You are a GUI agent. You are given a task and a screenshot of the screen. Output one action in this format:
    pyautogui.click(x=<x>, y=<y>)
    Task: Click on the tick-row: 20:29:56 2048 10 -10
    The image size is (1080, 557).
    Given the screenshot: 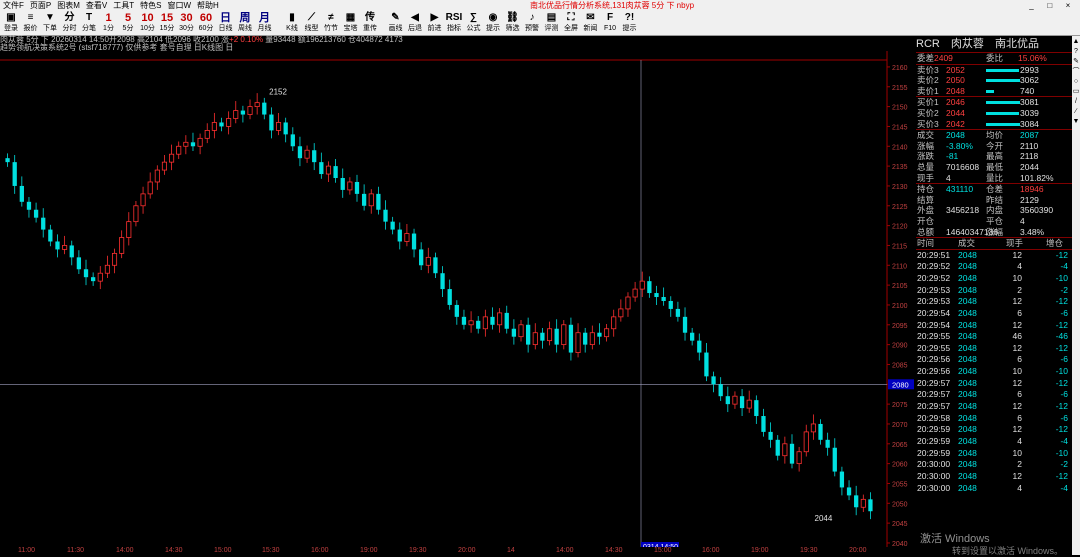 What is the action you would take?
    pyautogui.click(x=994, y=372)
    